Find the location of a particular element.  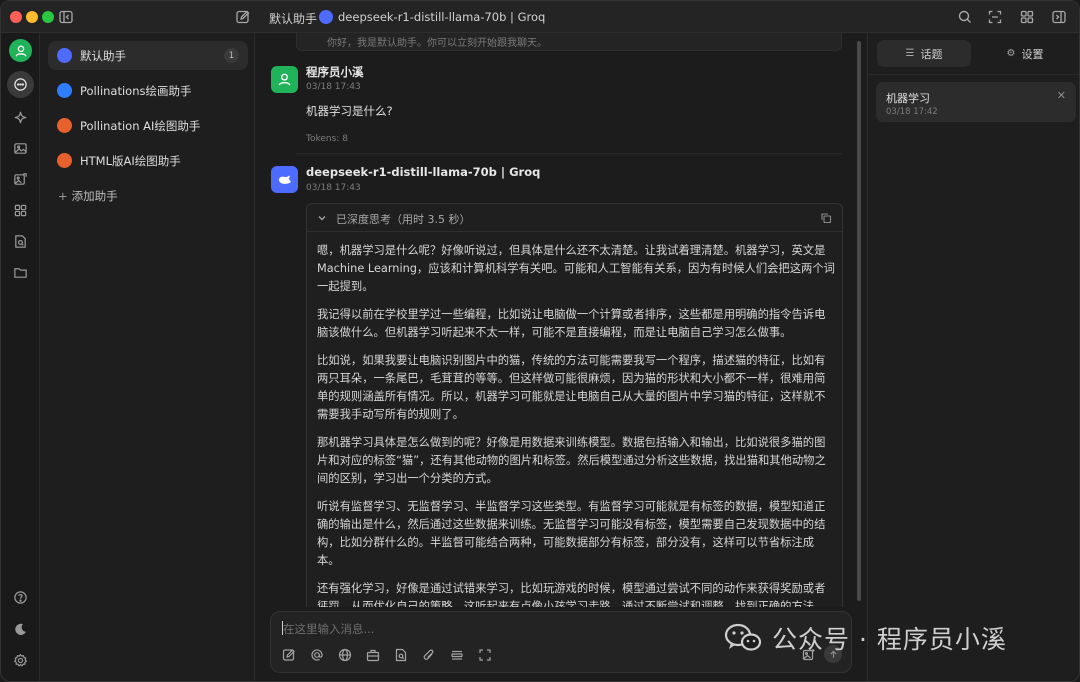

globe-icon is located at coordinates (345, 655).